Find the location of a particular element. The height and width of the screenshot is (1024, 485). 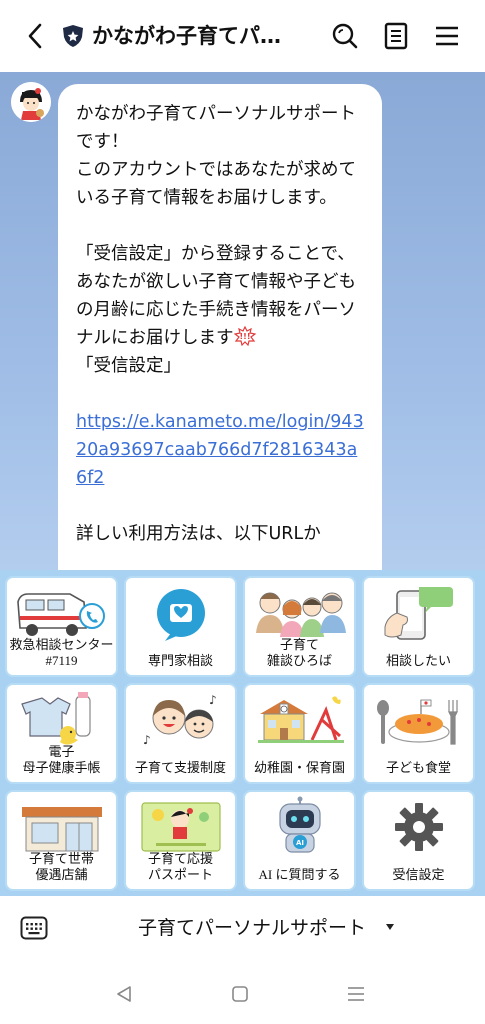

menu-item-mother-child-handbook: 電子 母子健康手帳 is located at coordinates (61, 733).